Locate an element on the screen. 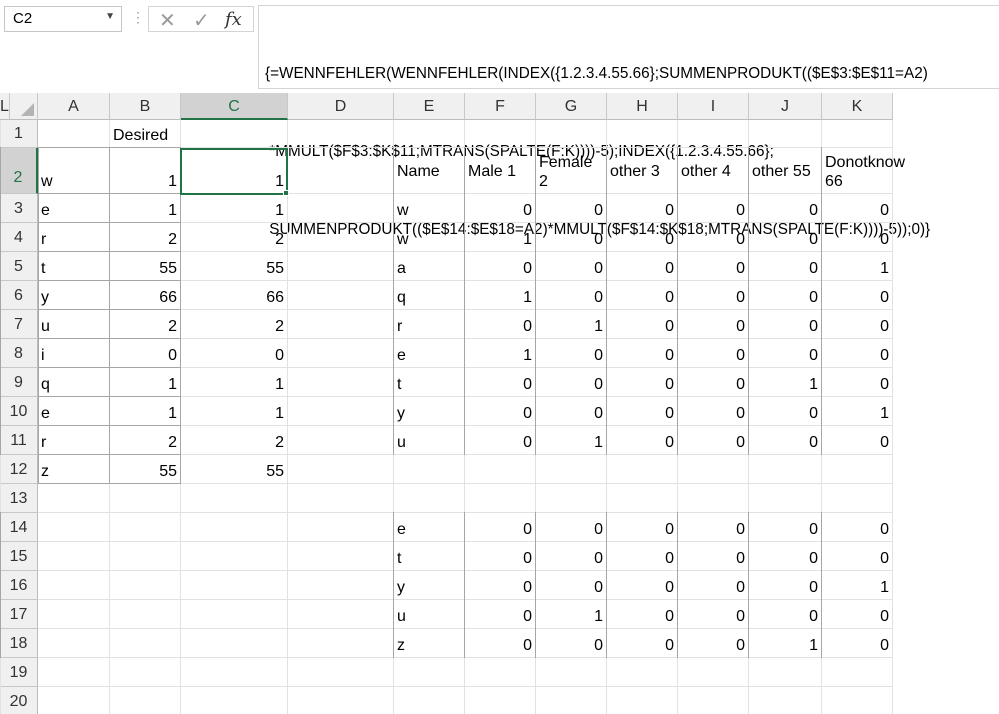  cell-j14: 0 is located at coordinates (785, 527).